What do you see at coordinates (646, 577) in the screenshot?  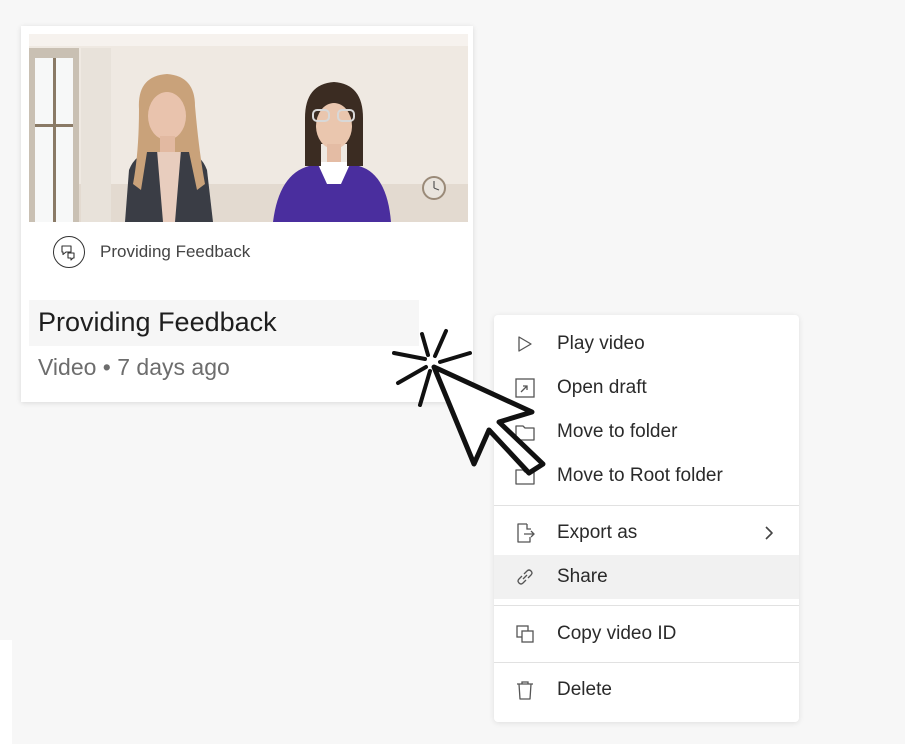 I see `menu-item-share: Share` at bounding box center [646, 577].